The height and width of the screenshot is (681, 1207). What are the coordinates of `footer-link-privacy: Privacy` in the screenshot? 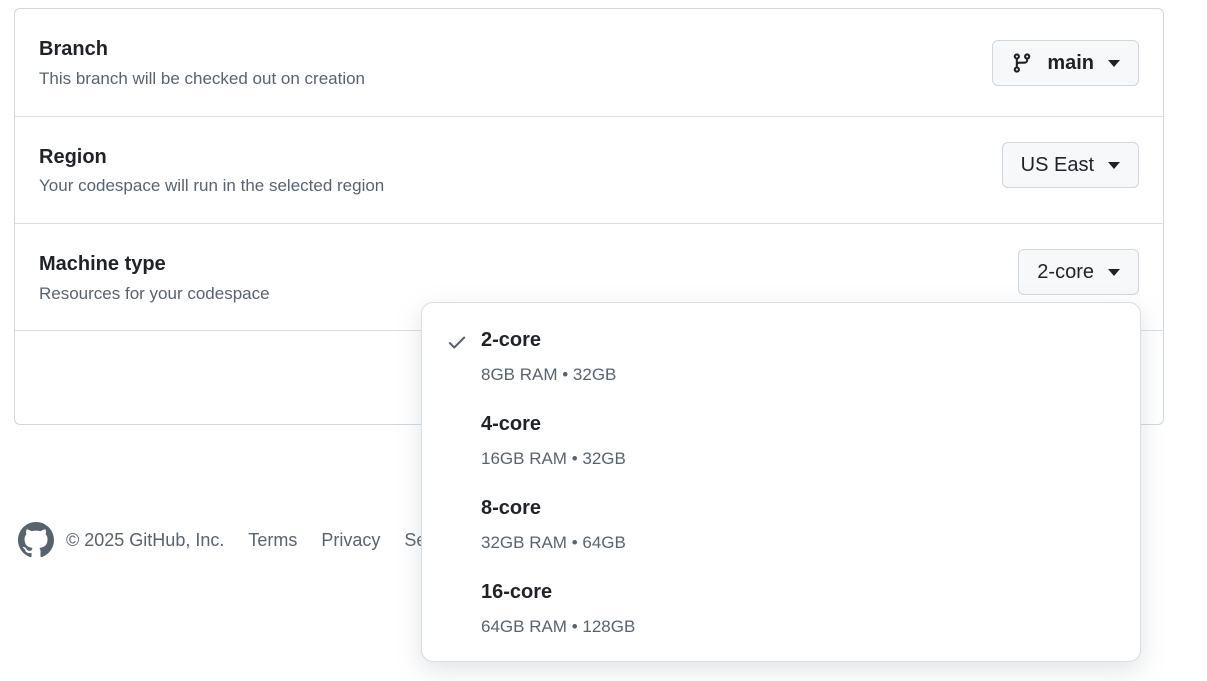 It's located at (350, 540).